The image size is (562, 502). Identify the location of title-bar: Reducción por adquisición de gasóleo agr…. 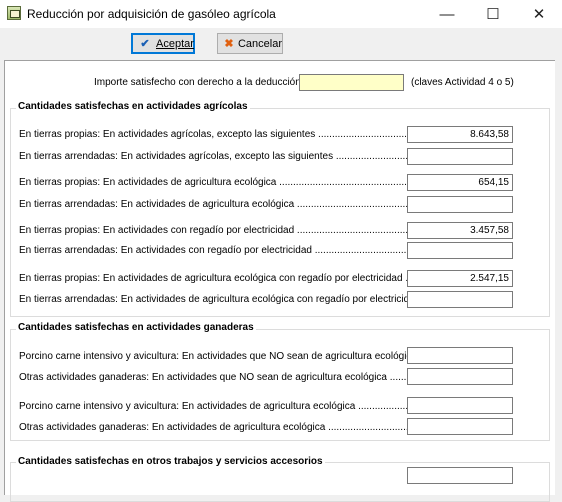
(281, 14).